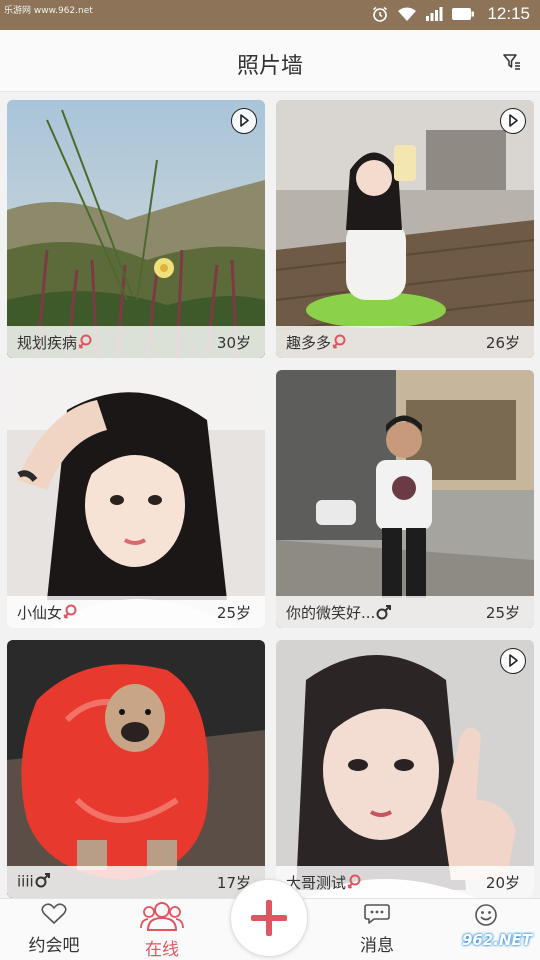 The image size is (540, 960). What do you see at coordinates (162, 950) in the screenshot?
I see `nav-label: 在线` at bounding box center [162, 950].